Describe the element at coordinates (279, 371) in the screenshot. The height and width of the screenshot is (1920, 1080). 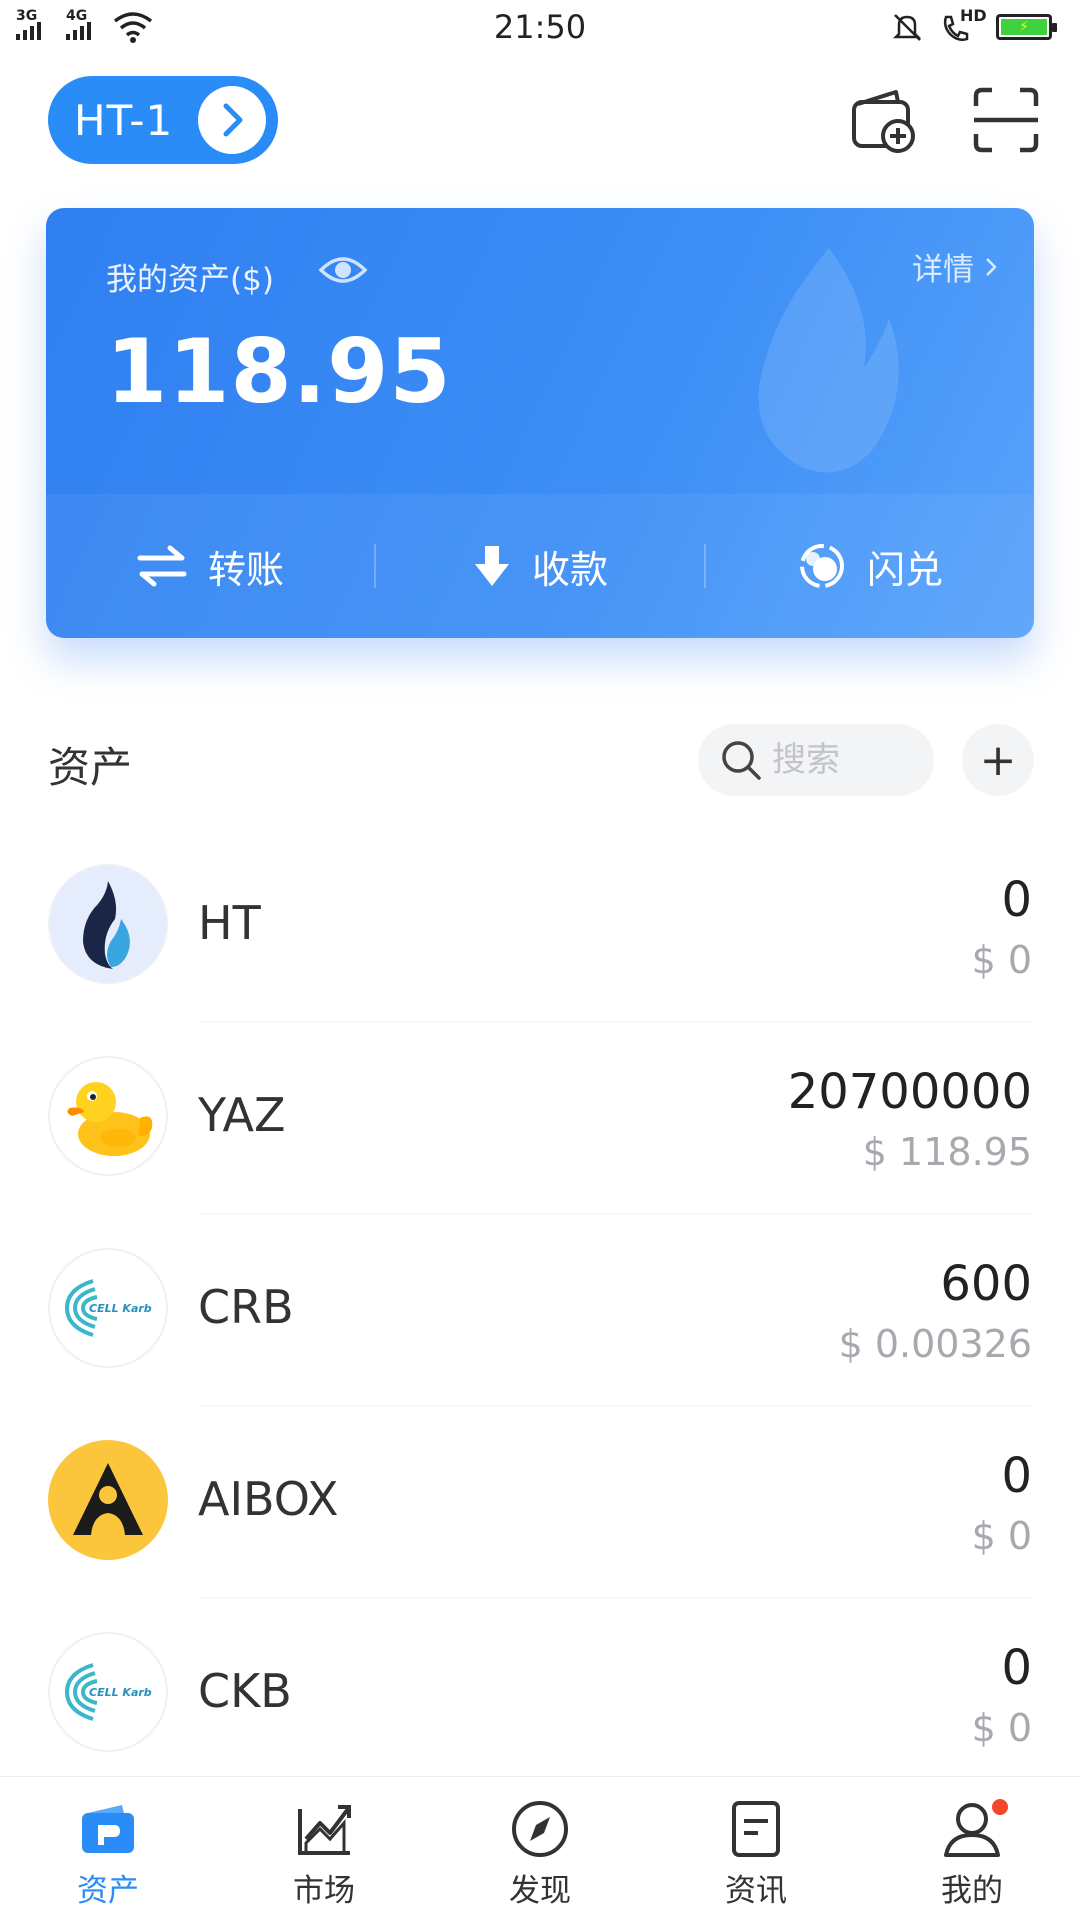
I see `total-balance: 118.95` at that location.